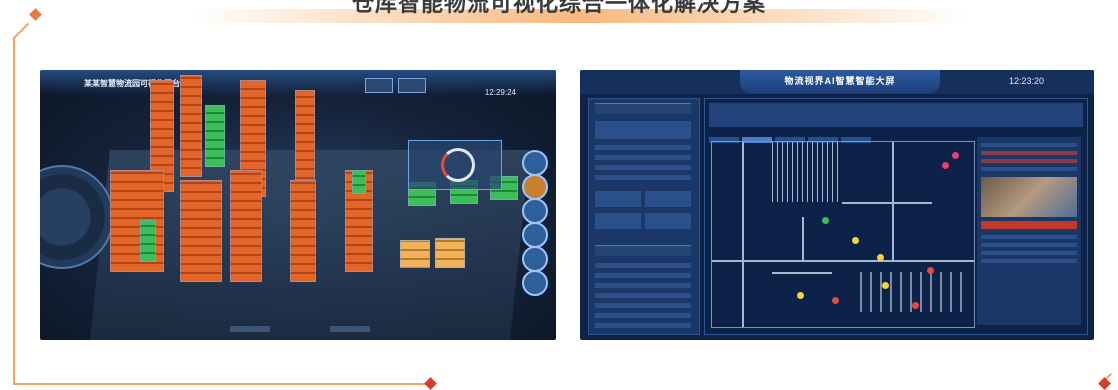  Describe the element at coordinates (644, 216) in the screenshot. I see `left-info-sidebar` at that location.